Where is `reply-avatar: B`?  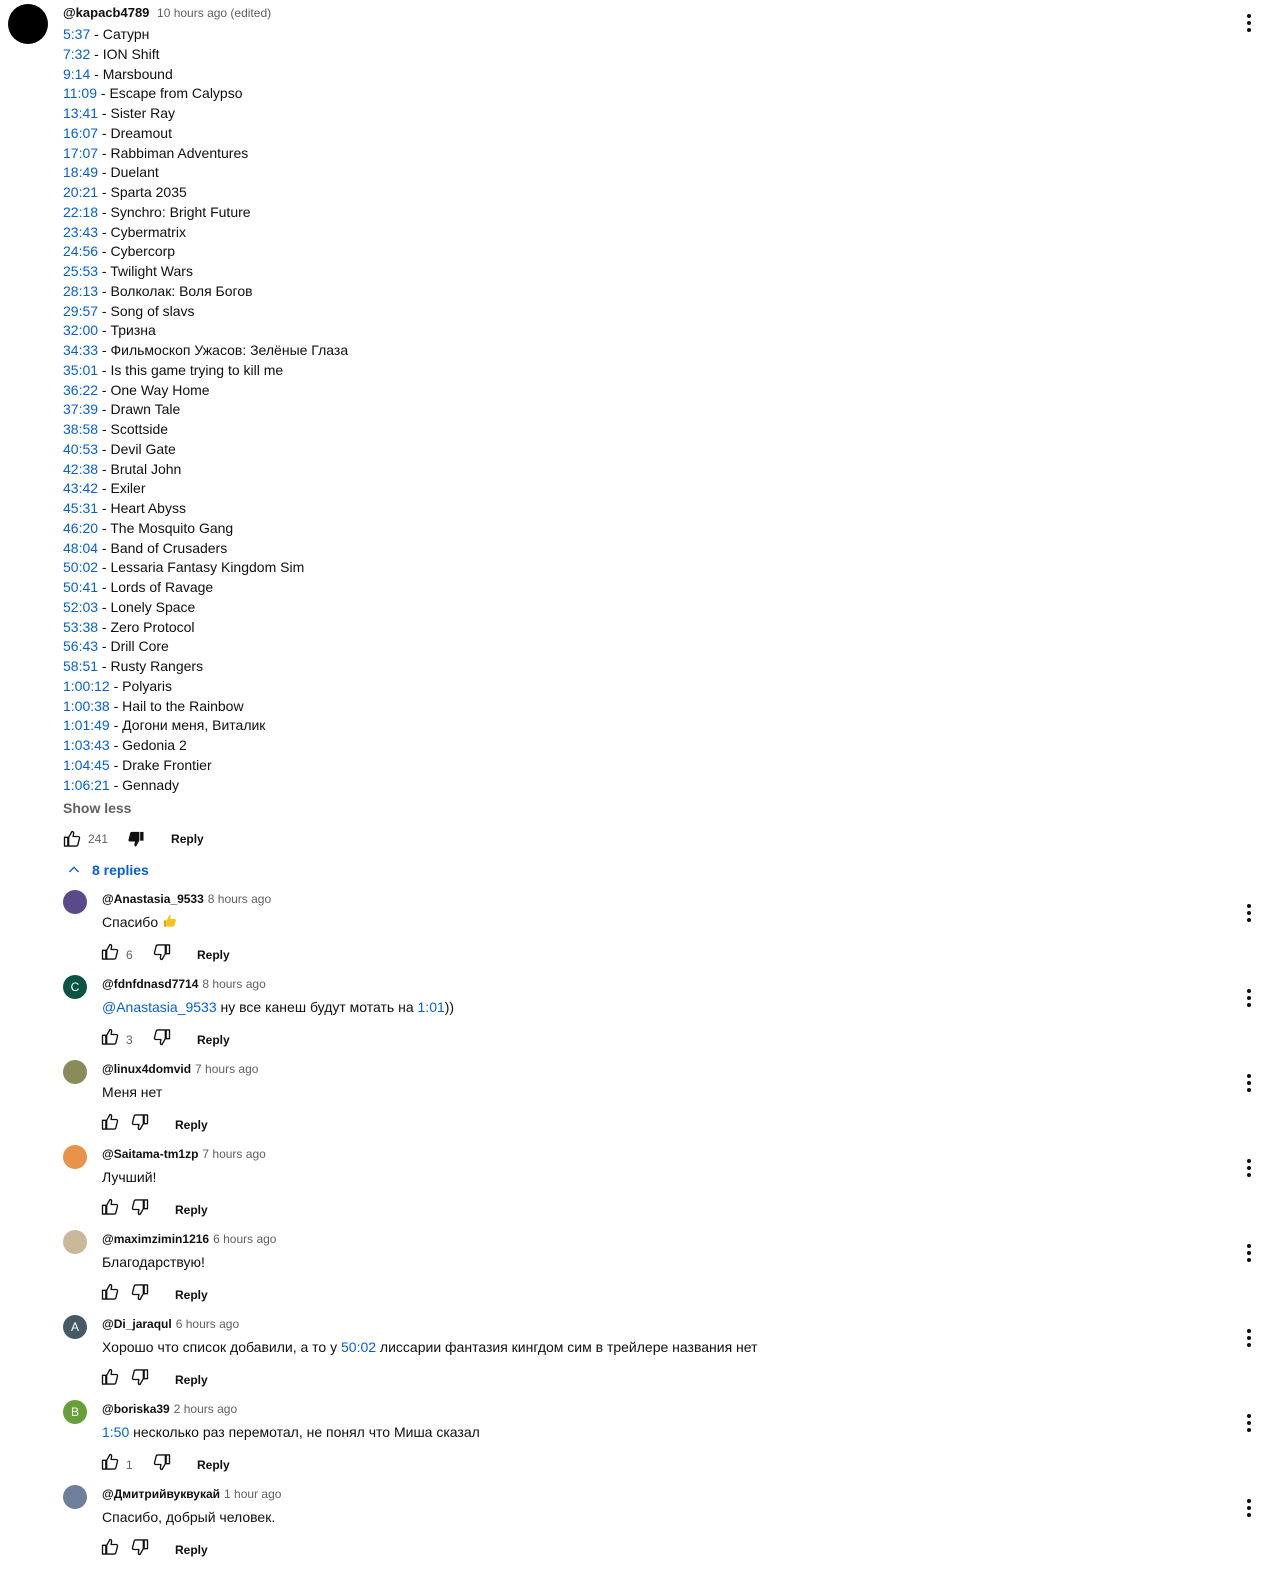 reply-avatar: B is located at coordinates (75, 1412).